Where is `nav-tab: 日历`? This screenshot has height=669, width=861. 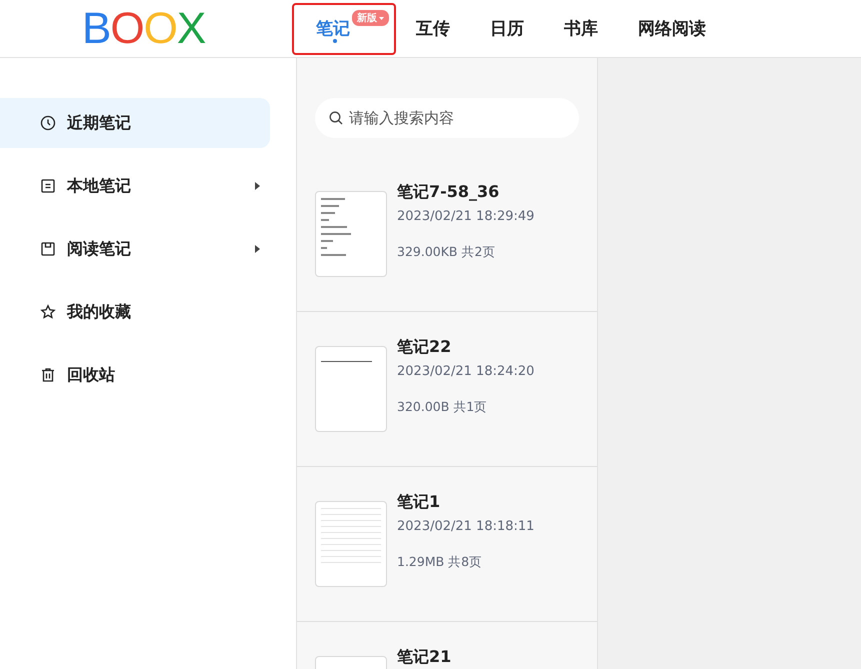 nav-tab: 日历 is located at coordinates (507, 28).